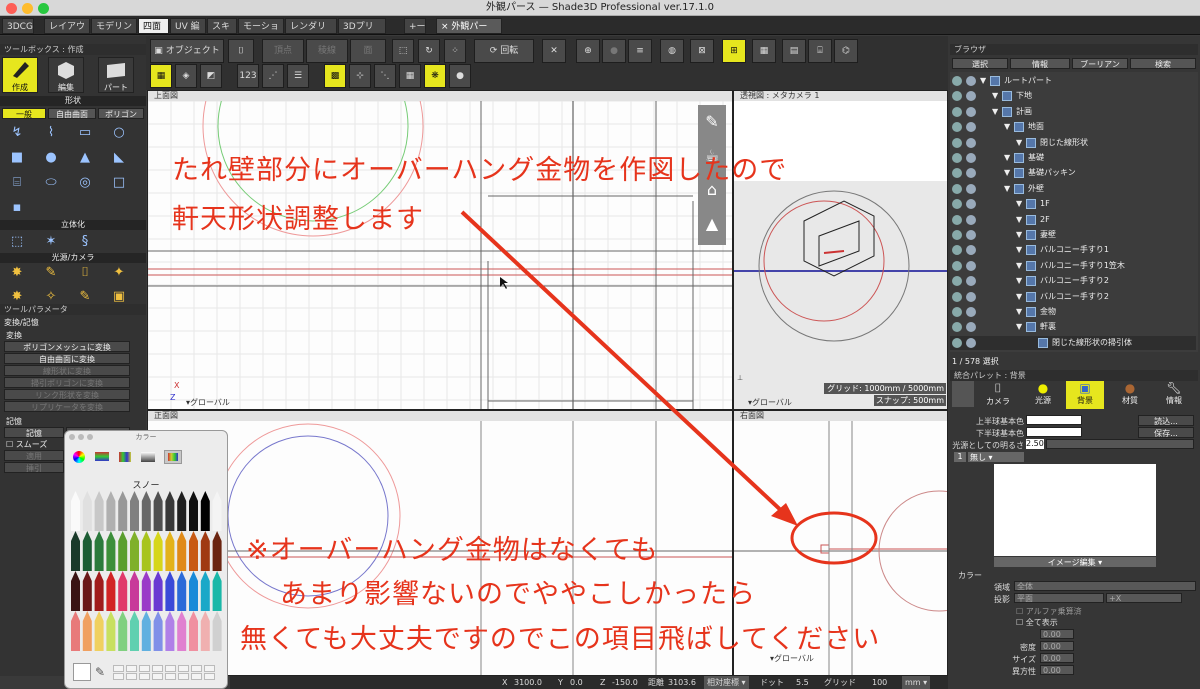 The image size is (1200, 689). What do you see at coordinates (222, 33) in the screenshot?
I see `tab-5: スキン` at bounding box center [222, 33].